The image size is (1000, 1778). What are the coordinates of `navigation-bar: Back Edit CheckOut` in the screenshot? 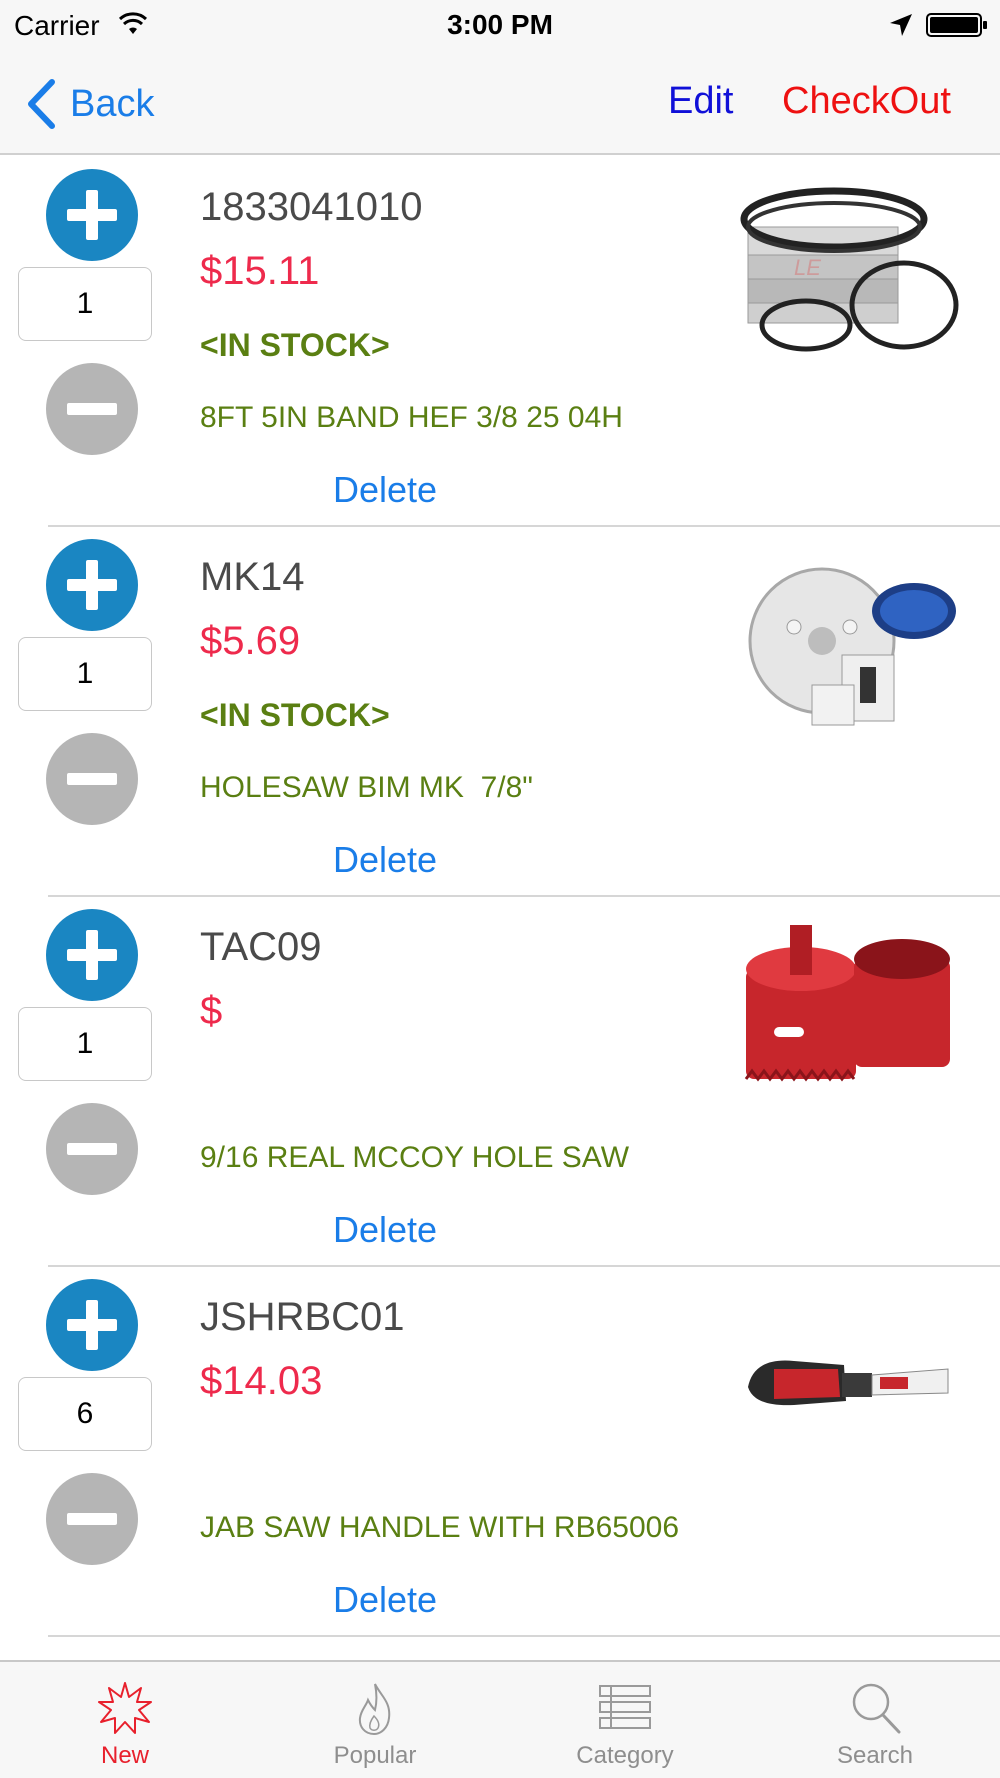 It's located at (500, 102).